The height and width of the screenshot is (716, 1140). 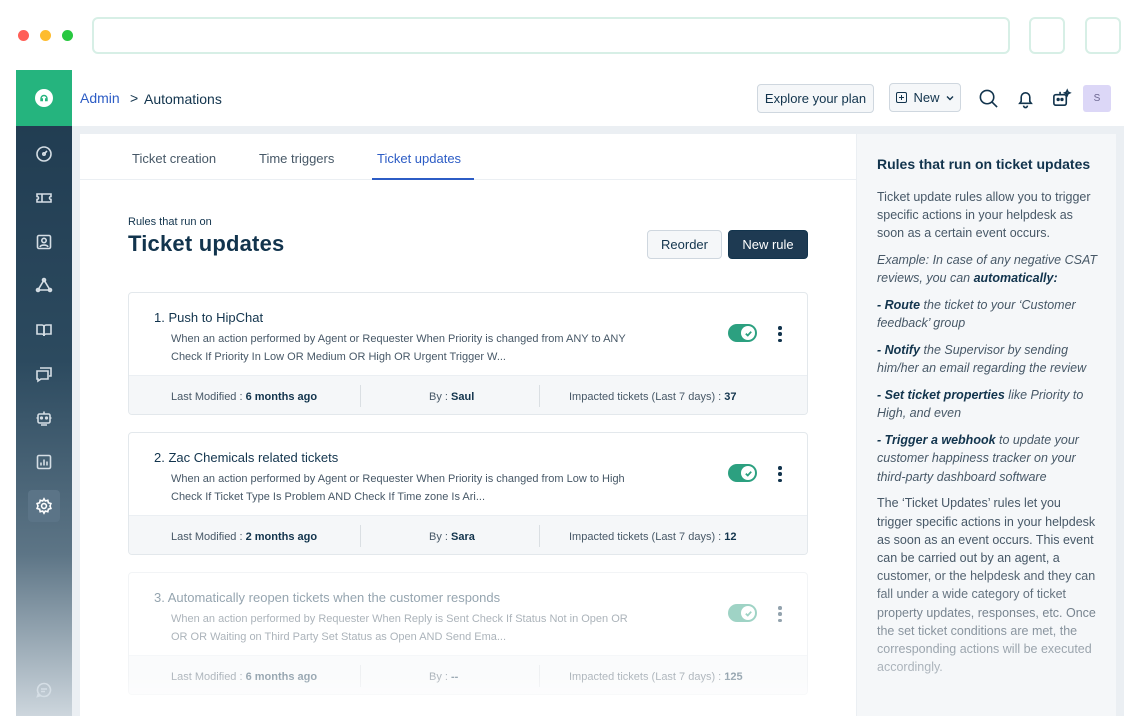 I want to click on breadcrumb-admin-link: Admin, so click(x=100, y=98).